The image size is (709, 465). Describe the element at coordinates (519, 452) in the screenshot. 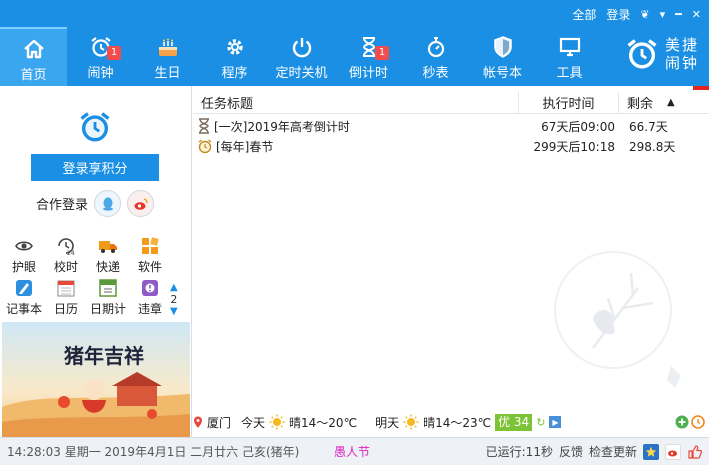

I see `running-time: 已运行:11秒` at that location.